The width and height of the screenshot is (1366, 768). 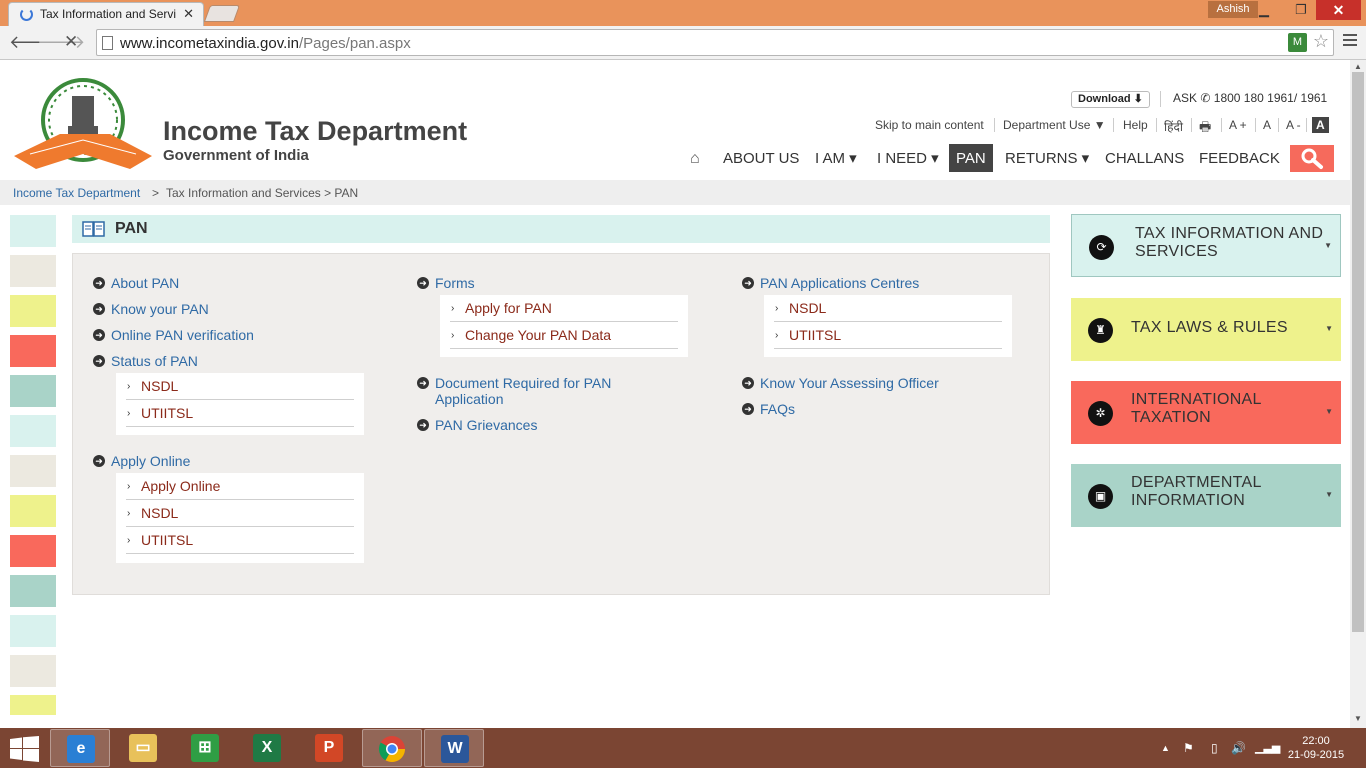 What do you see at coordinates (1312, 158) in the screenshot?
I see `search-button` at bounding box center [1312, 158].